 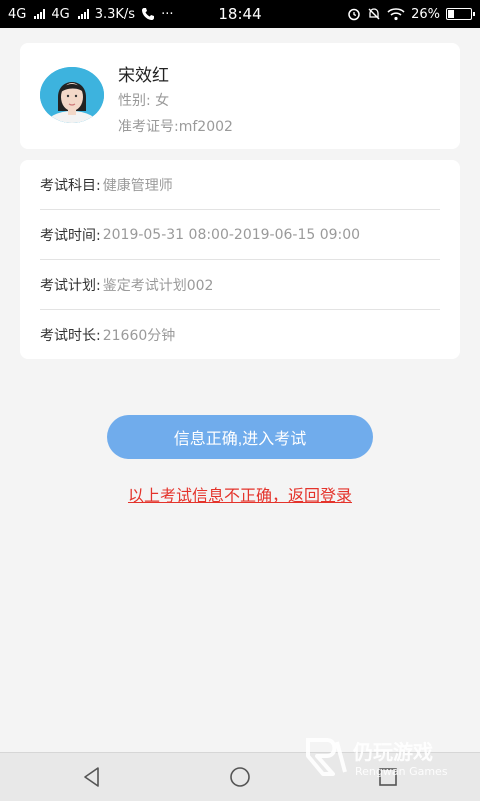 I want to click on phone-icon, so click(x=148, y=14).